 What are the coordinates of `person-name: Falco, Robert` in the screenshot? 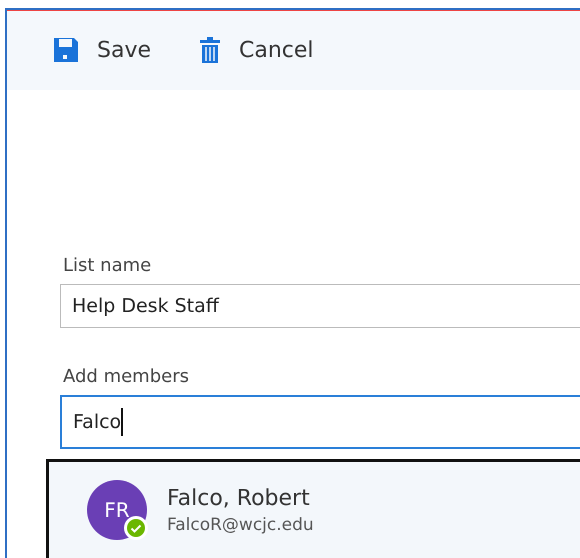 It's located at (239, 498).